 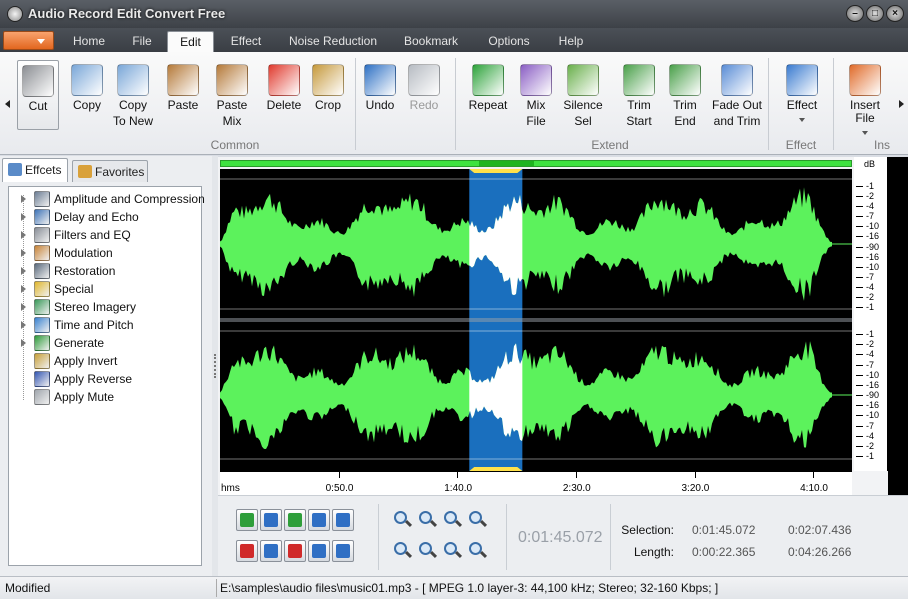 I want to click on trim-end-label: Trim, so click(x=685, y=105).